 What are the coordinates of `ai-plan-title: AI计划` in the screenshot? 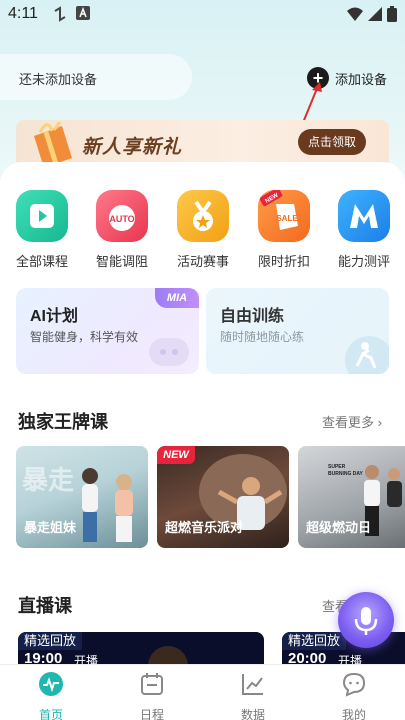 It's located at (54, 316).